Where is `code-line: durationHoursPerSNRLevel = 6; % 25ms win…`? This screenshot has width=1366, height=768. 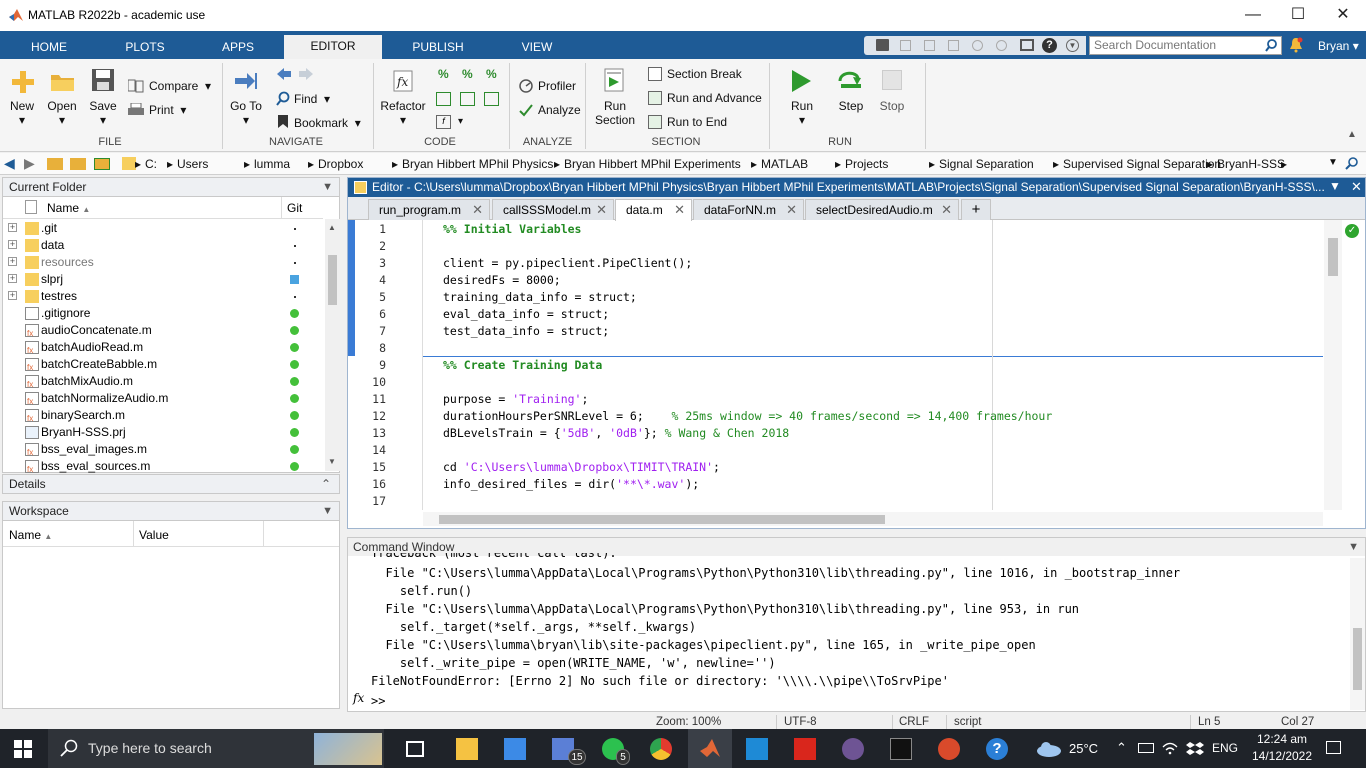 code-line: durationHoursPerSNRLevel = 6; % 25ms win… is located at coordinates (747, 416).